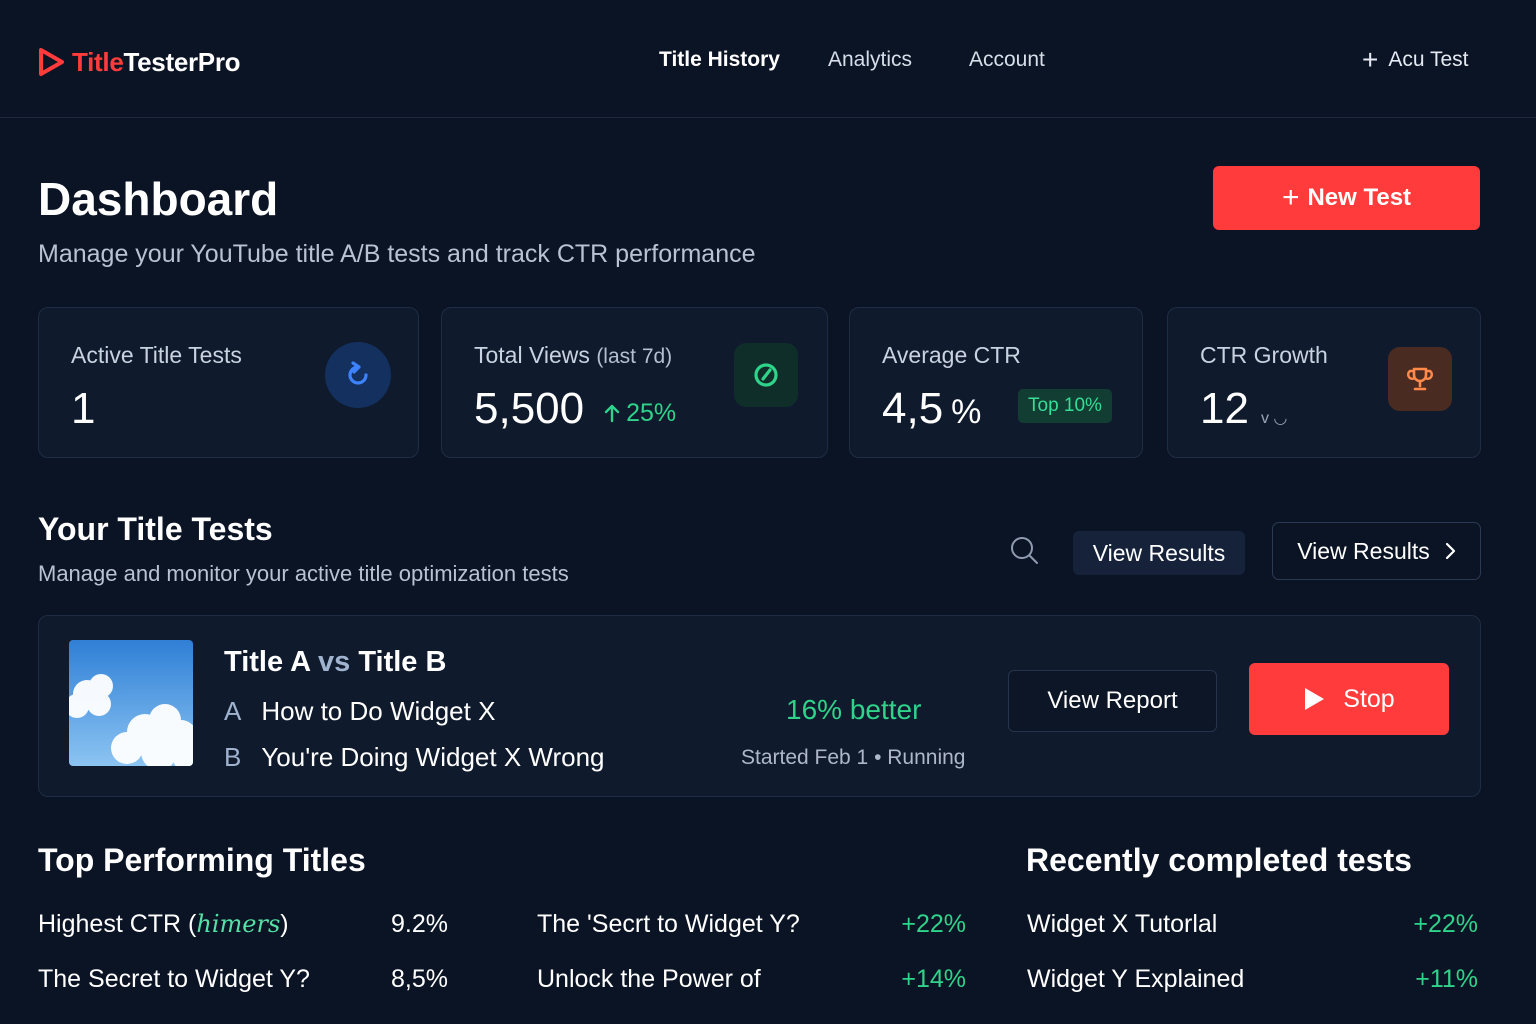  I want to click on test-title-a: Title A, so click(267, 662).